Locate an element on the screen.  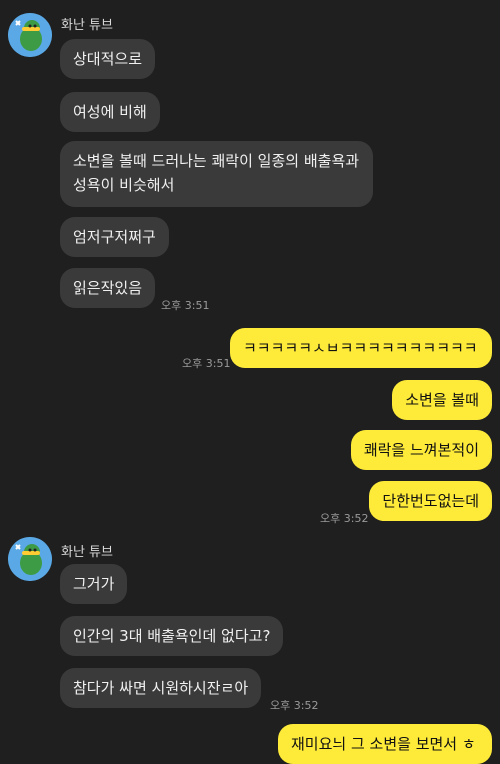
chat-bubble-outgoing: 단한번도없는데 is located at coordinates (430, 501).